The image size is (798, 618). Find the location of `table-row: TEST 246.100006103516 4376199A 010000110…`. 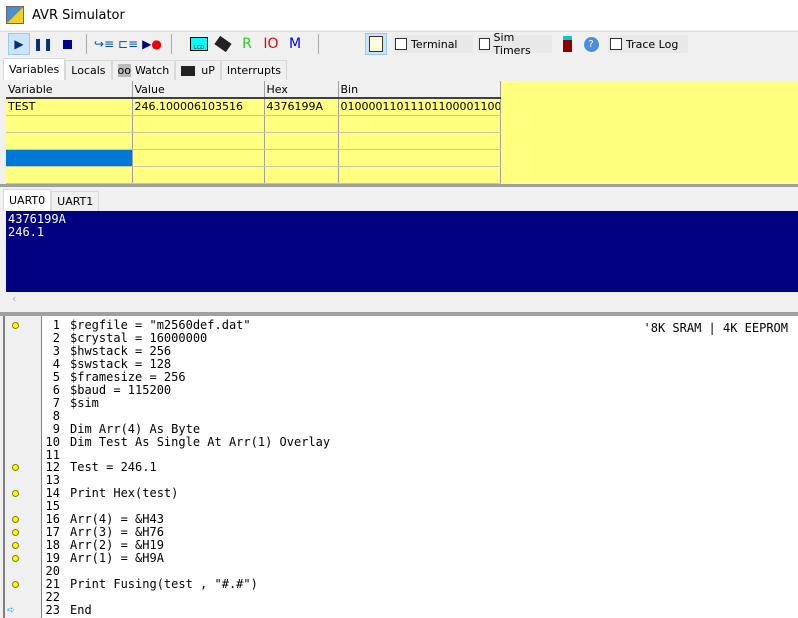

table-row: TEST 246.100006103516 4376199A 010000110… is located at coordinates (253, 107).